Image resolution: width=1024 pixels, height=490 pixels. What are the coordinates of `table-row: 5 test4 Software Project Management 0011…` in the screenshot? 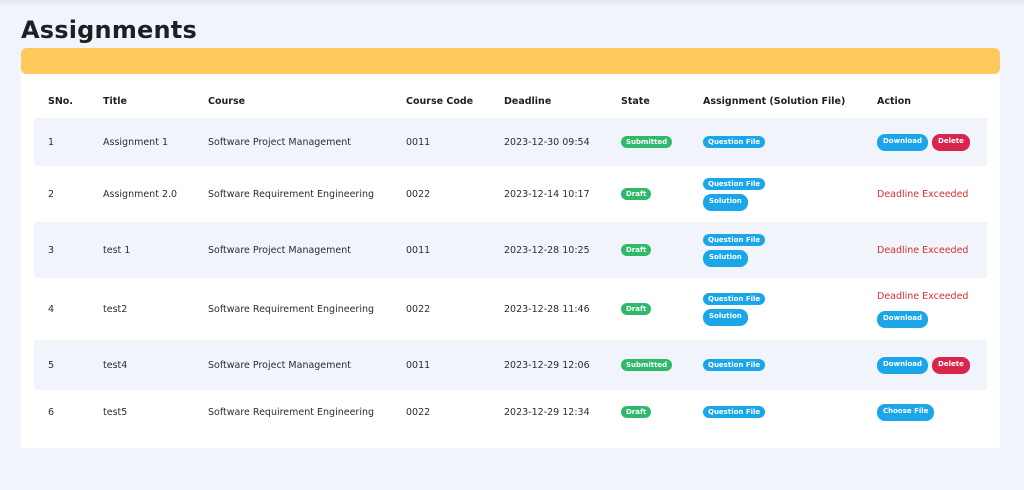 It's located at (510, 365).